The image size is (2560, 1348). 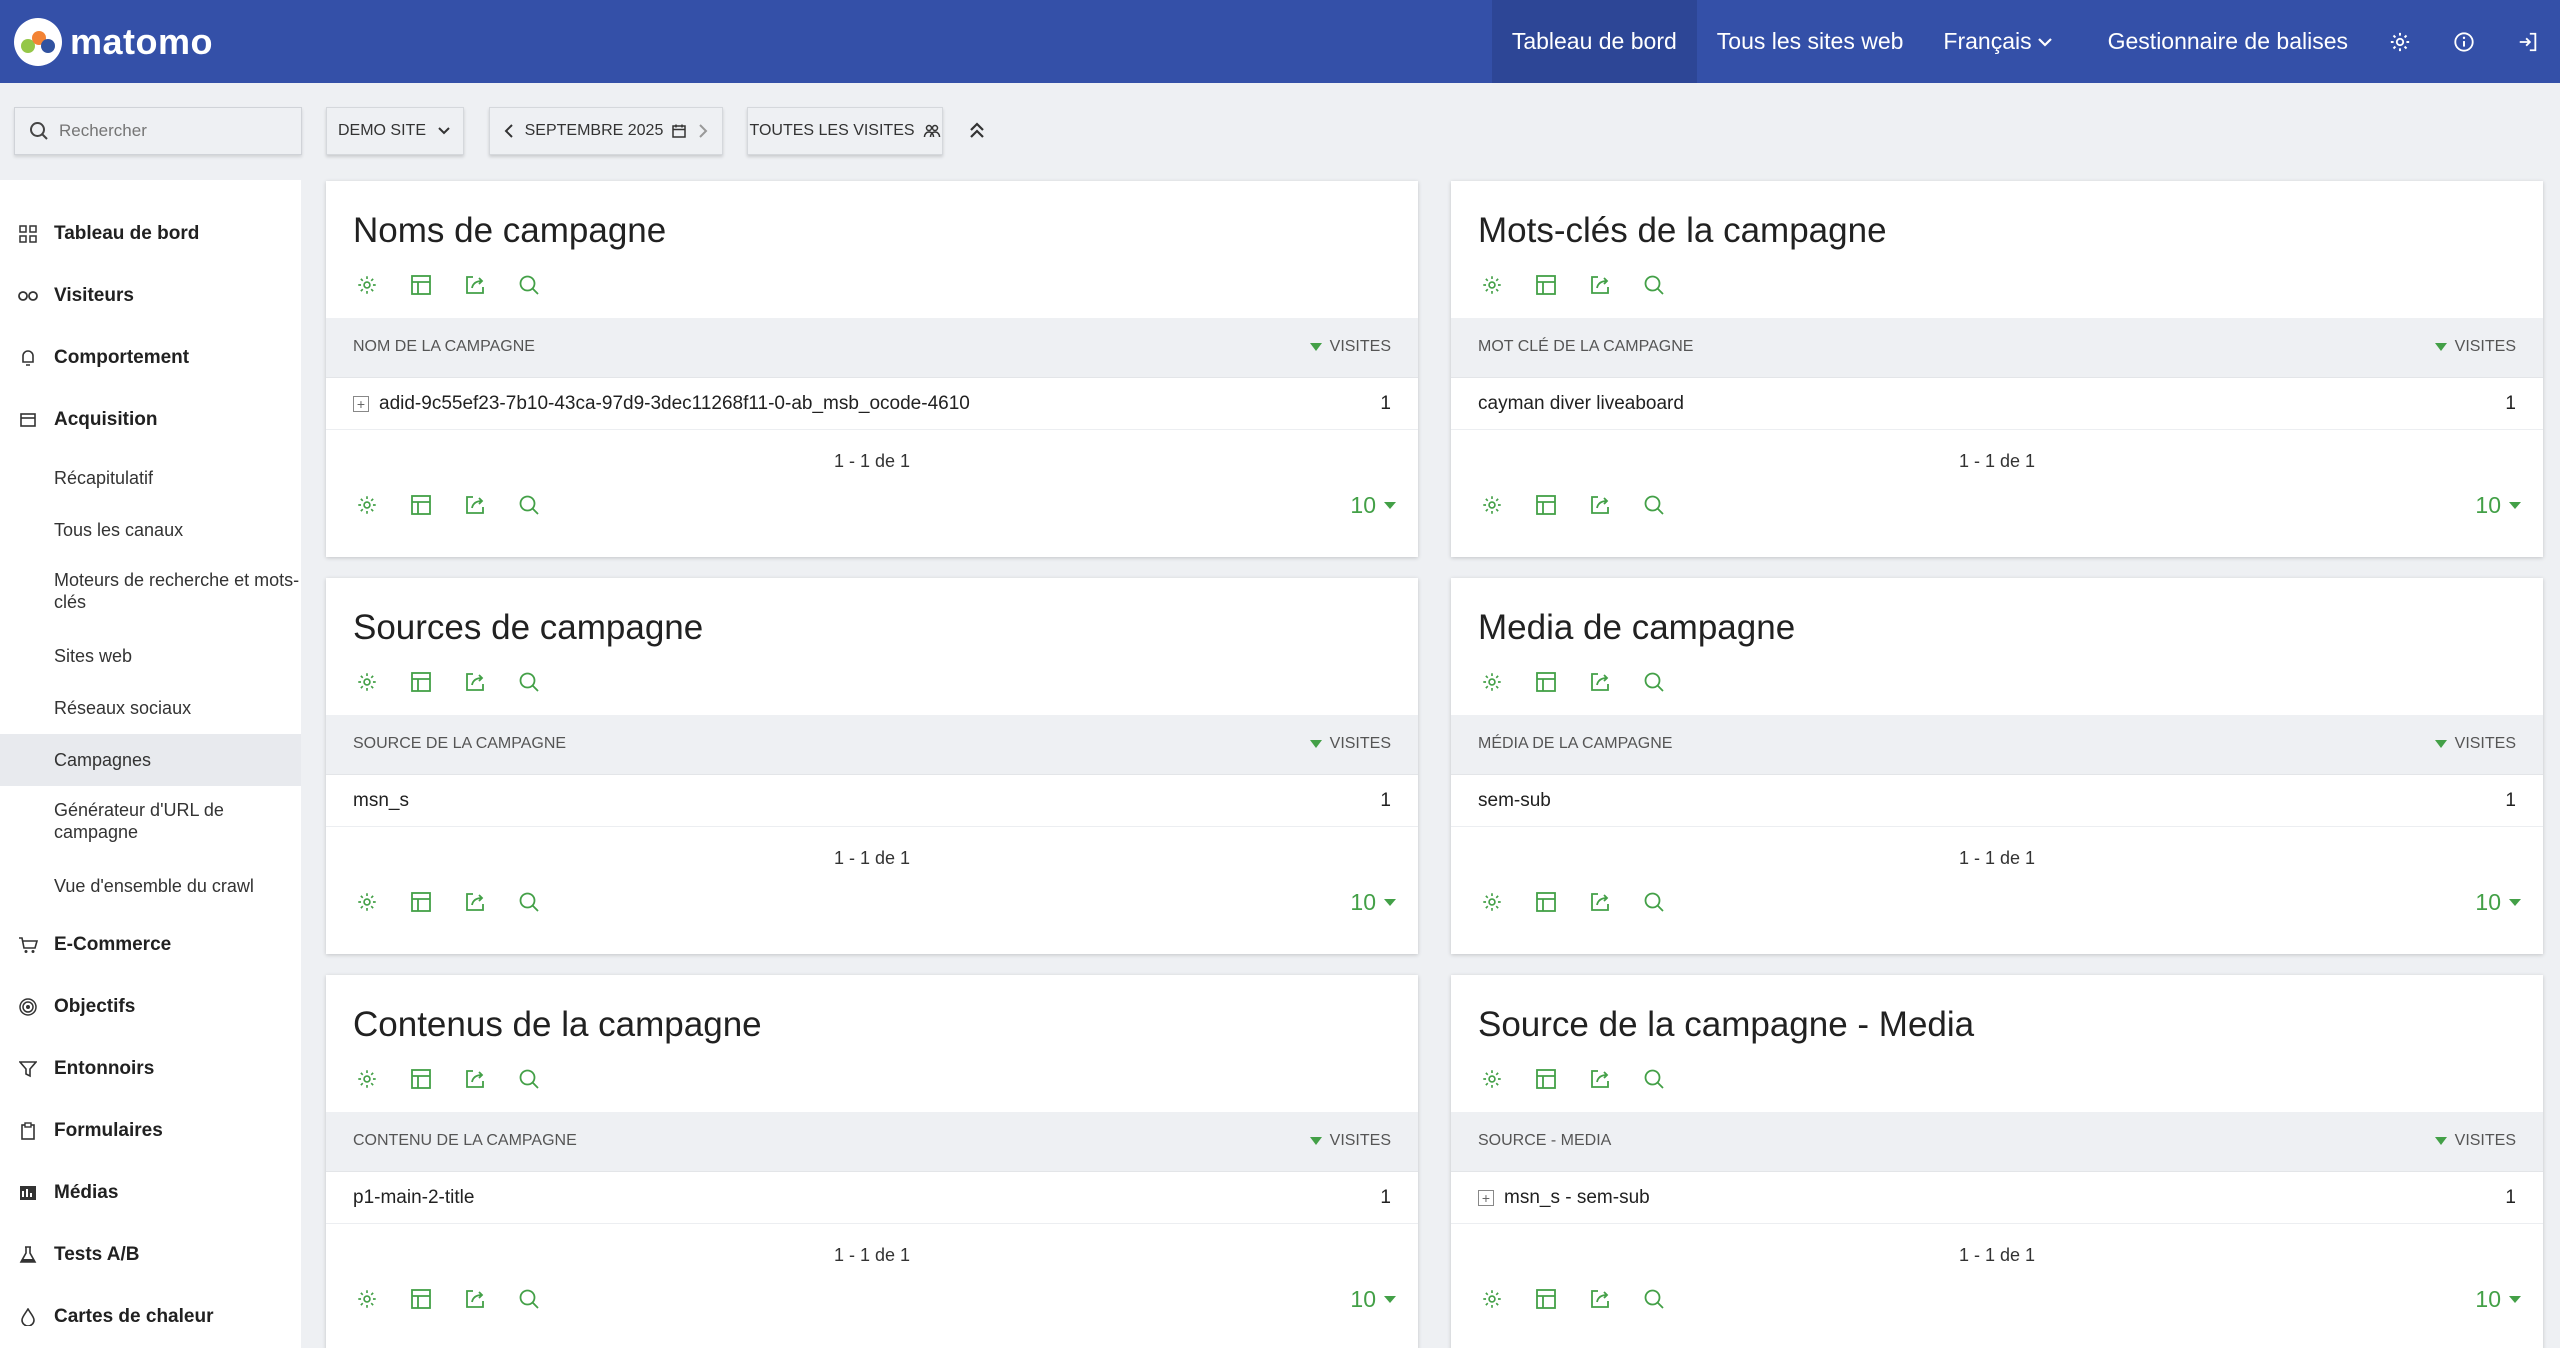 I want to click on next-period-icon, so click(x=703, y=131).